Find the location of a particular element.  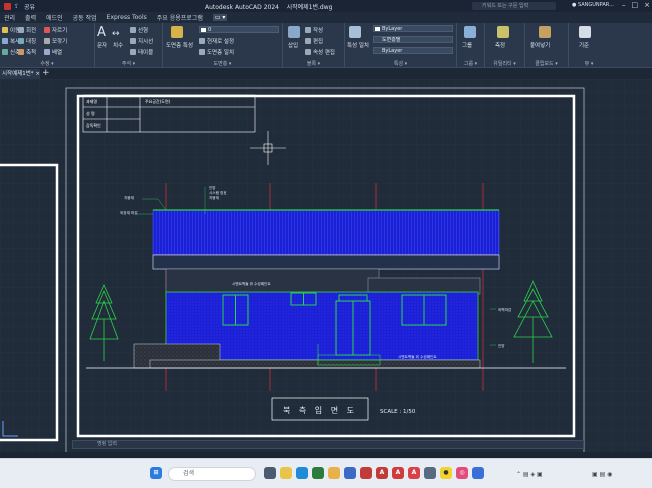

panel-layers-label: 도면층 ▾ is located at coordinates (222, 63).